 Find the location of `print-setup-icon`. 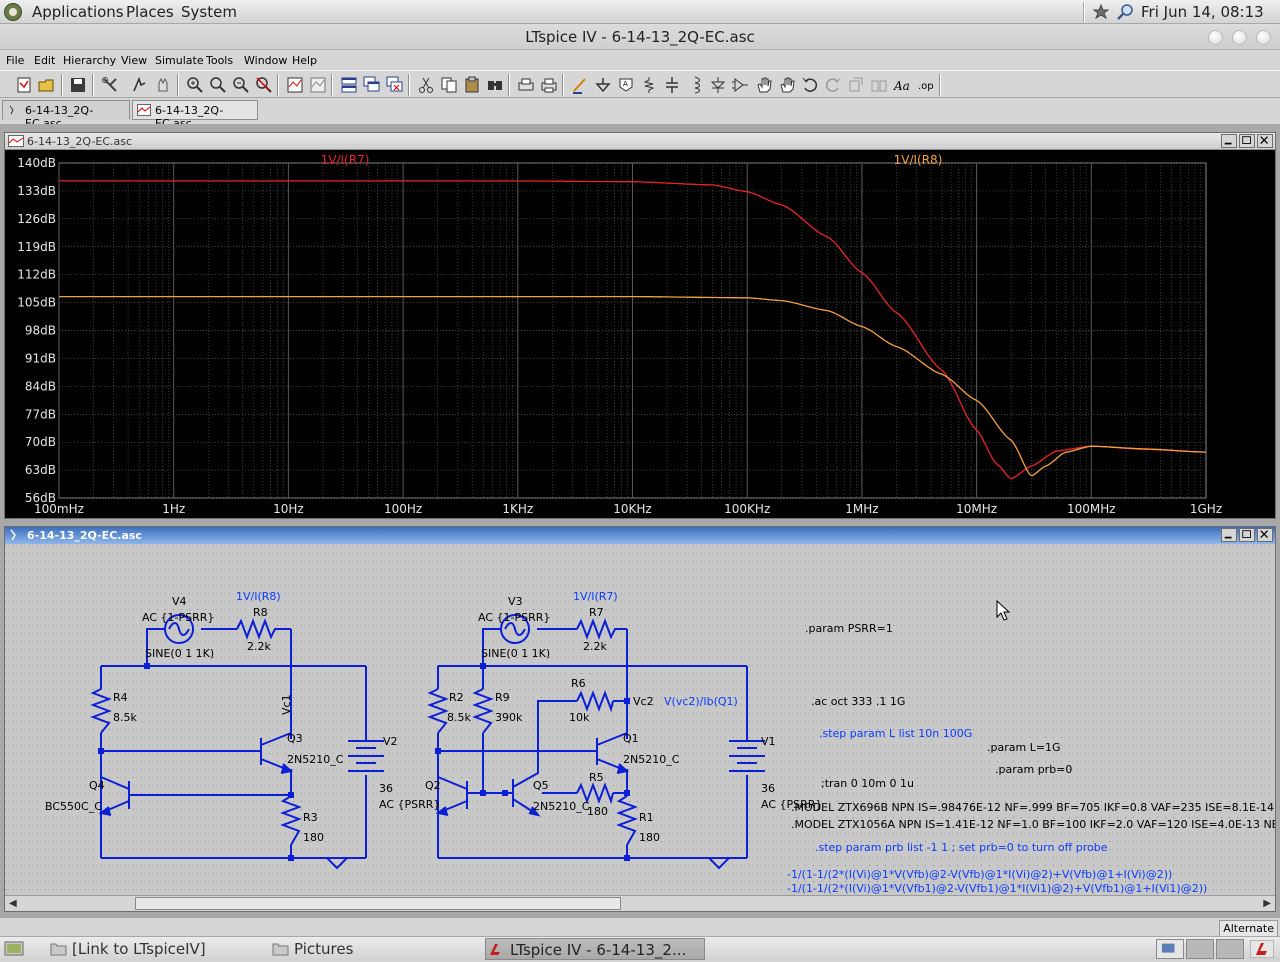

print-setup-icon is located at coordinates (526, 85).